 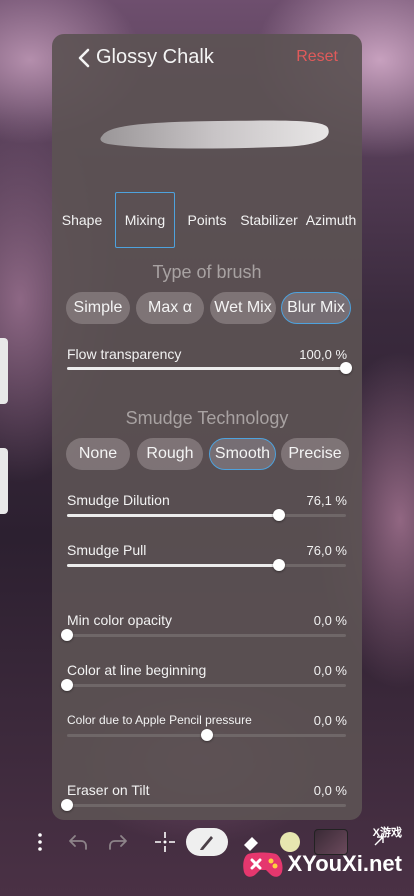 What do you see at coordinates (159, 720) in the screenshot?
I see `color-pencil-pressure-label: Color due to Apple Pencil pressure` at bounding box center [159, 720].